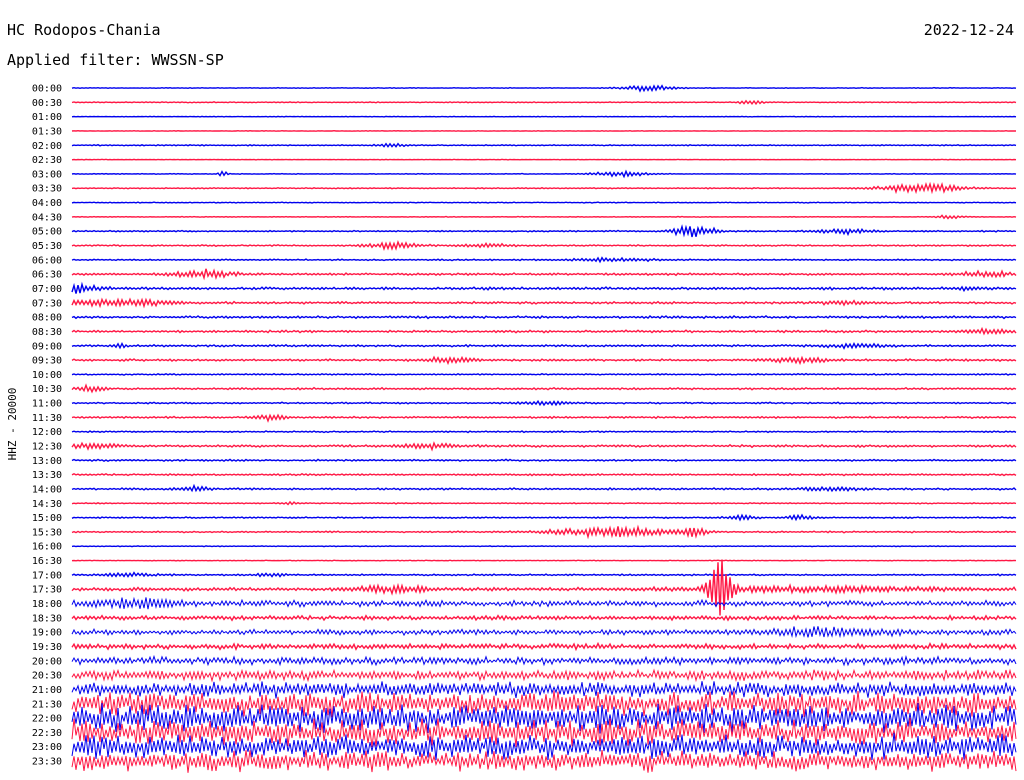  What do you see at coordinates (47, 275) in the screenshot?
I see `time-tick-label: 06:30` at bounding box center [47, 275].